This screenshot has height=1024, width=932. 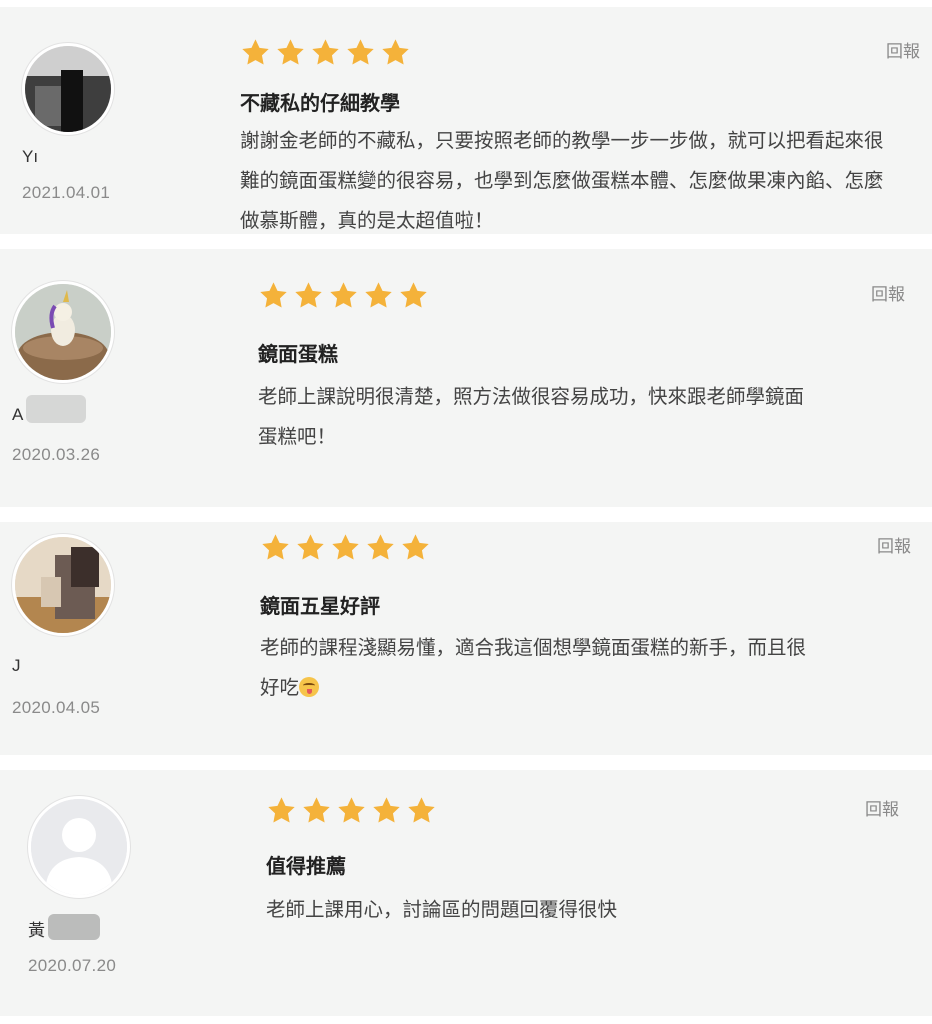 I want to click on review-date: 2020.07.20, so click(x=72, y=965).